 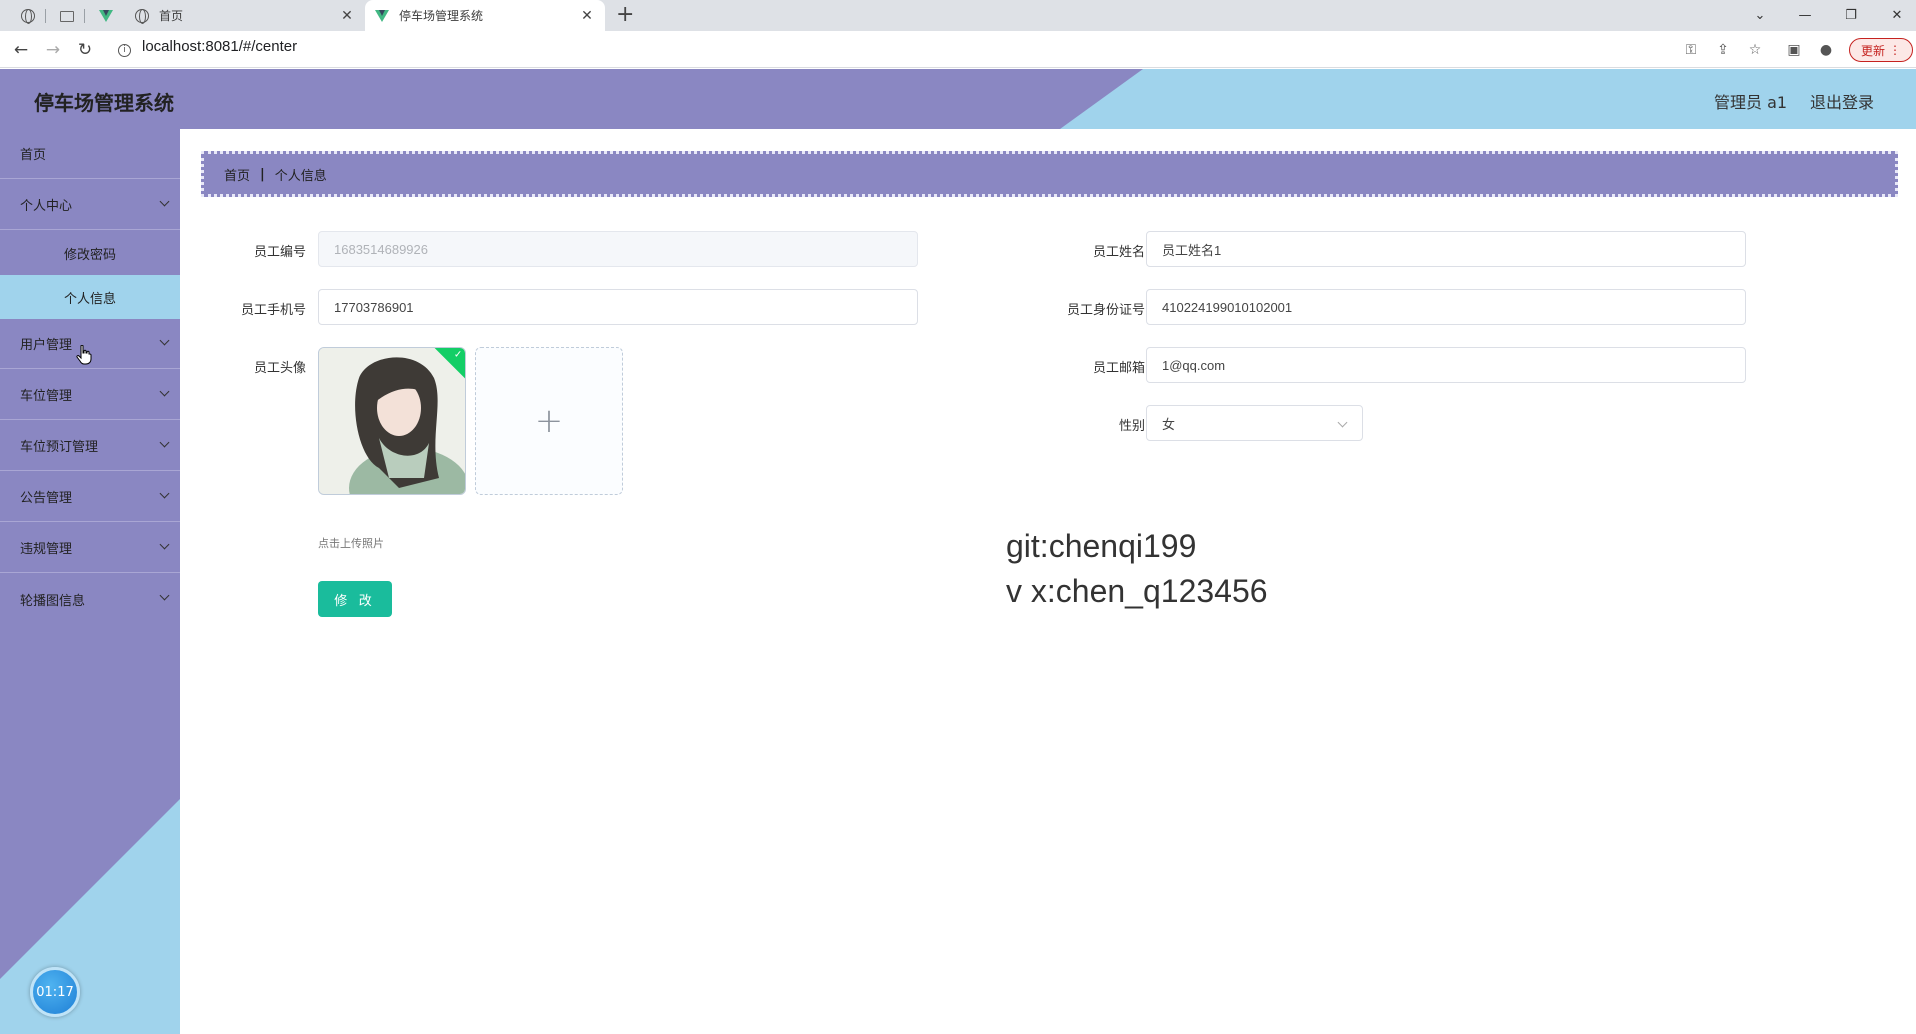 I want to click on employee-name-label: 员工姓名, so click(x=1118, y=252).